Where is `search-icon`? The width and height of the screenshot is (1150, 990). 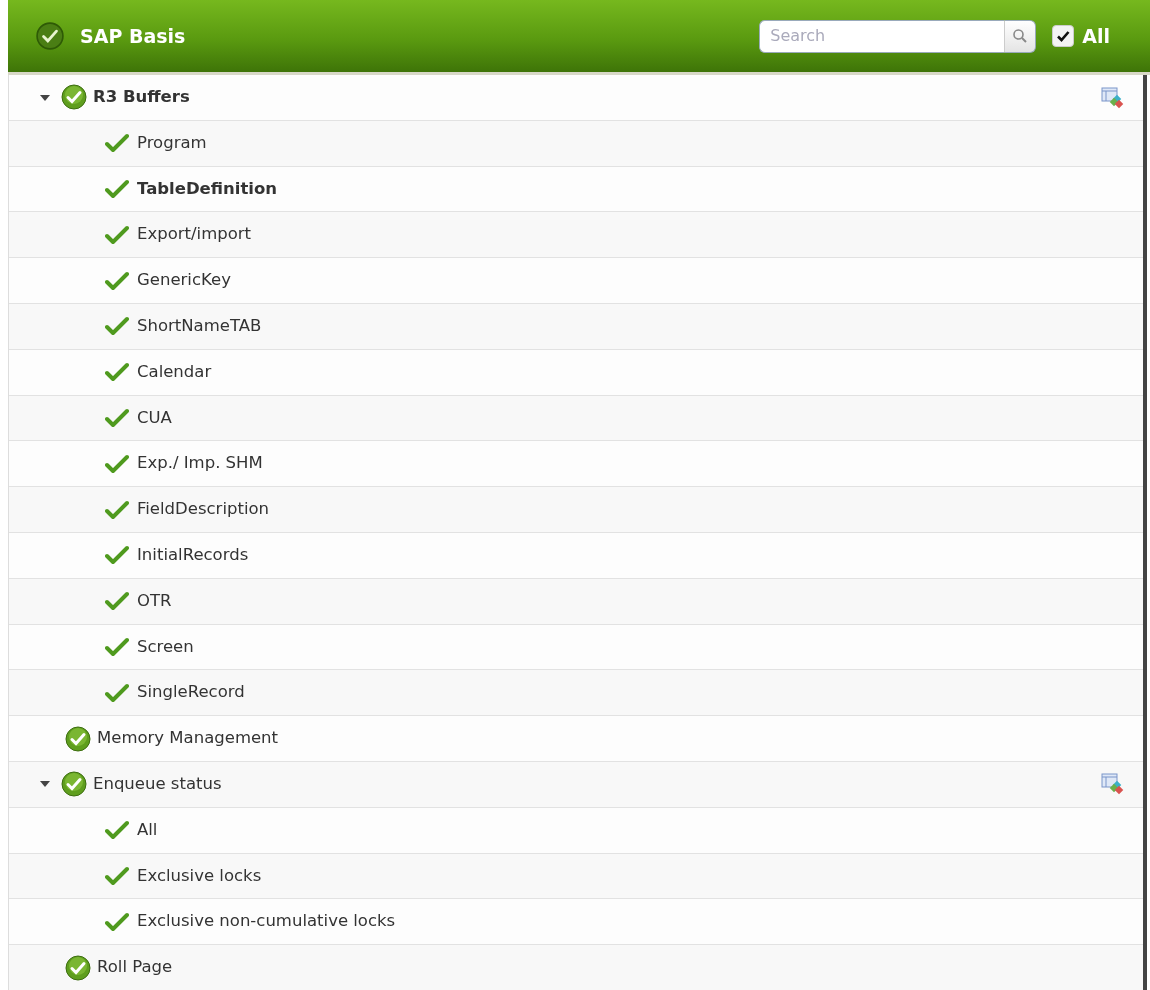
search-icon is located at coordinates (1020, 36).